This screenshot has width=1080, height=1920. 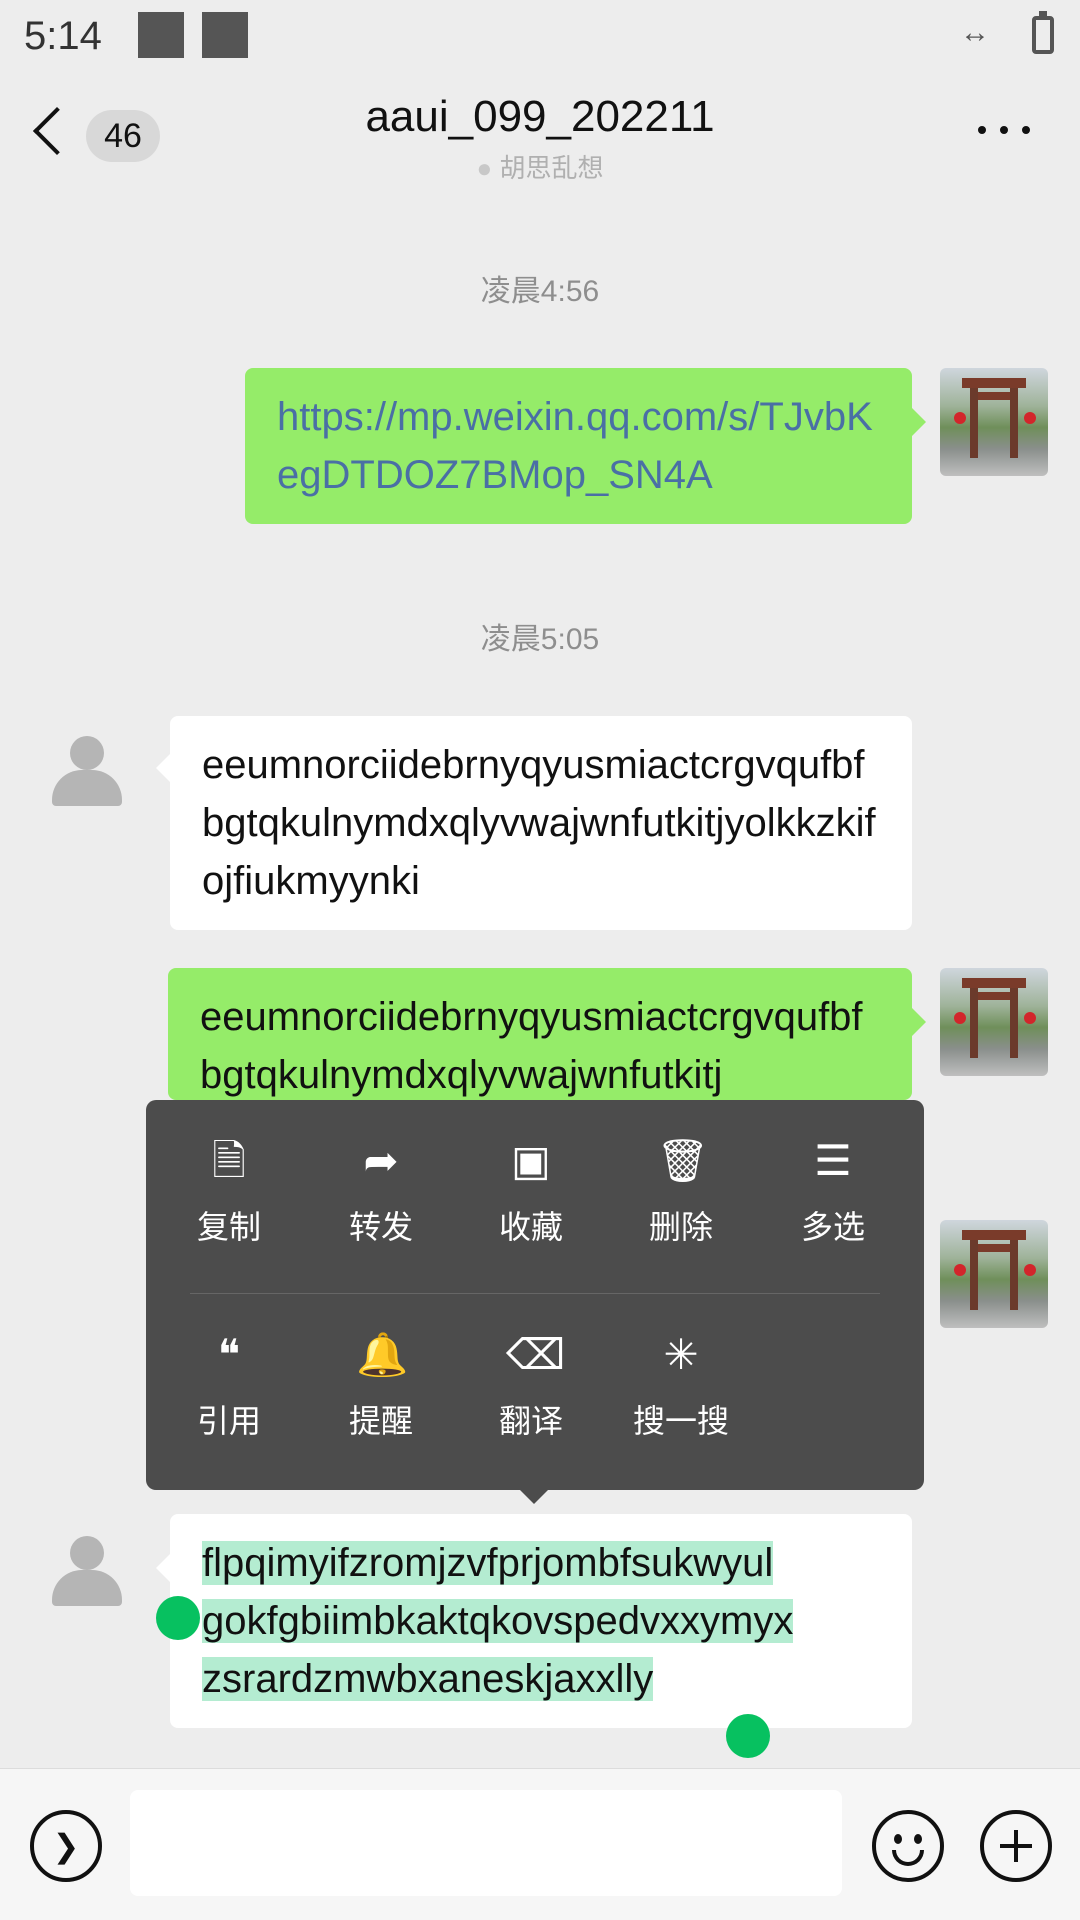 I want to click on copy-icon: 🗎, so click(x=229, y=1160).